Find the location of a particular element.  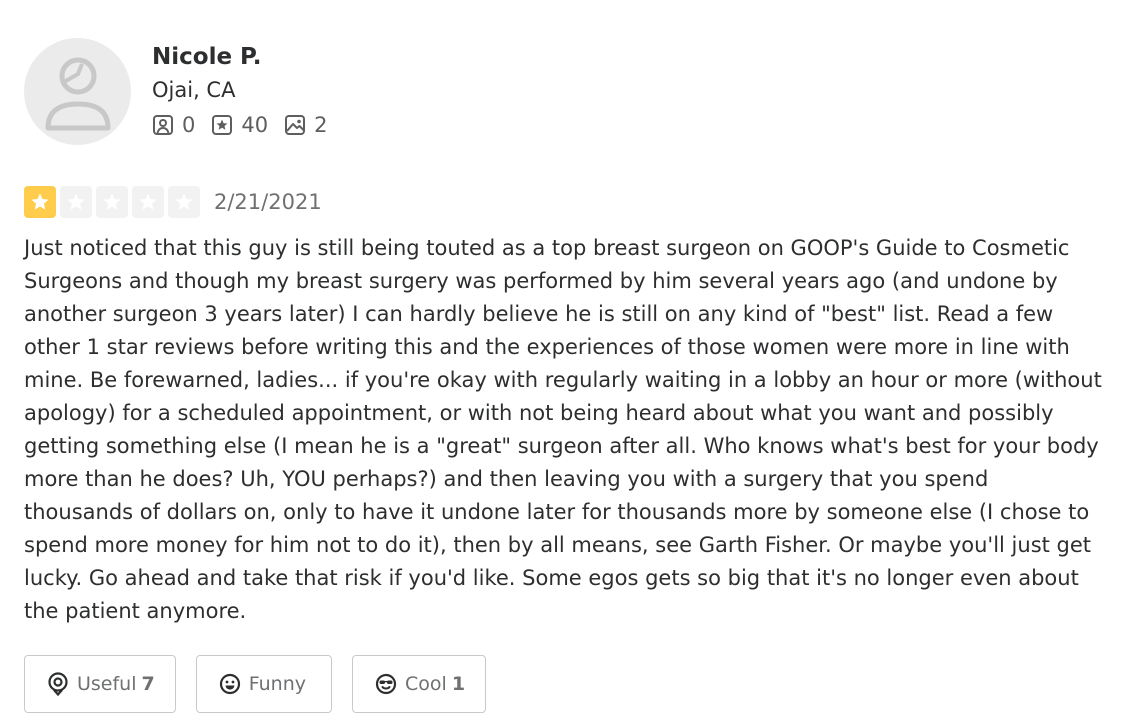

friends-count: 0 is located at coordinates (189, 125).